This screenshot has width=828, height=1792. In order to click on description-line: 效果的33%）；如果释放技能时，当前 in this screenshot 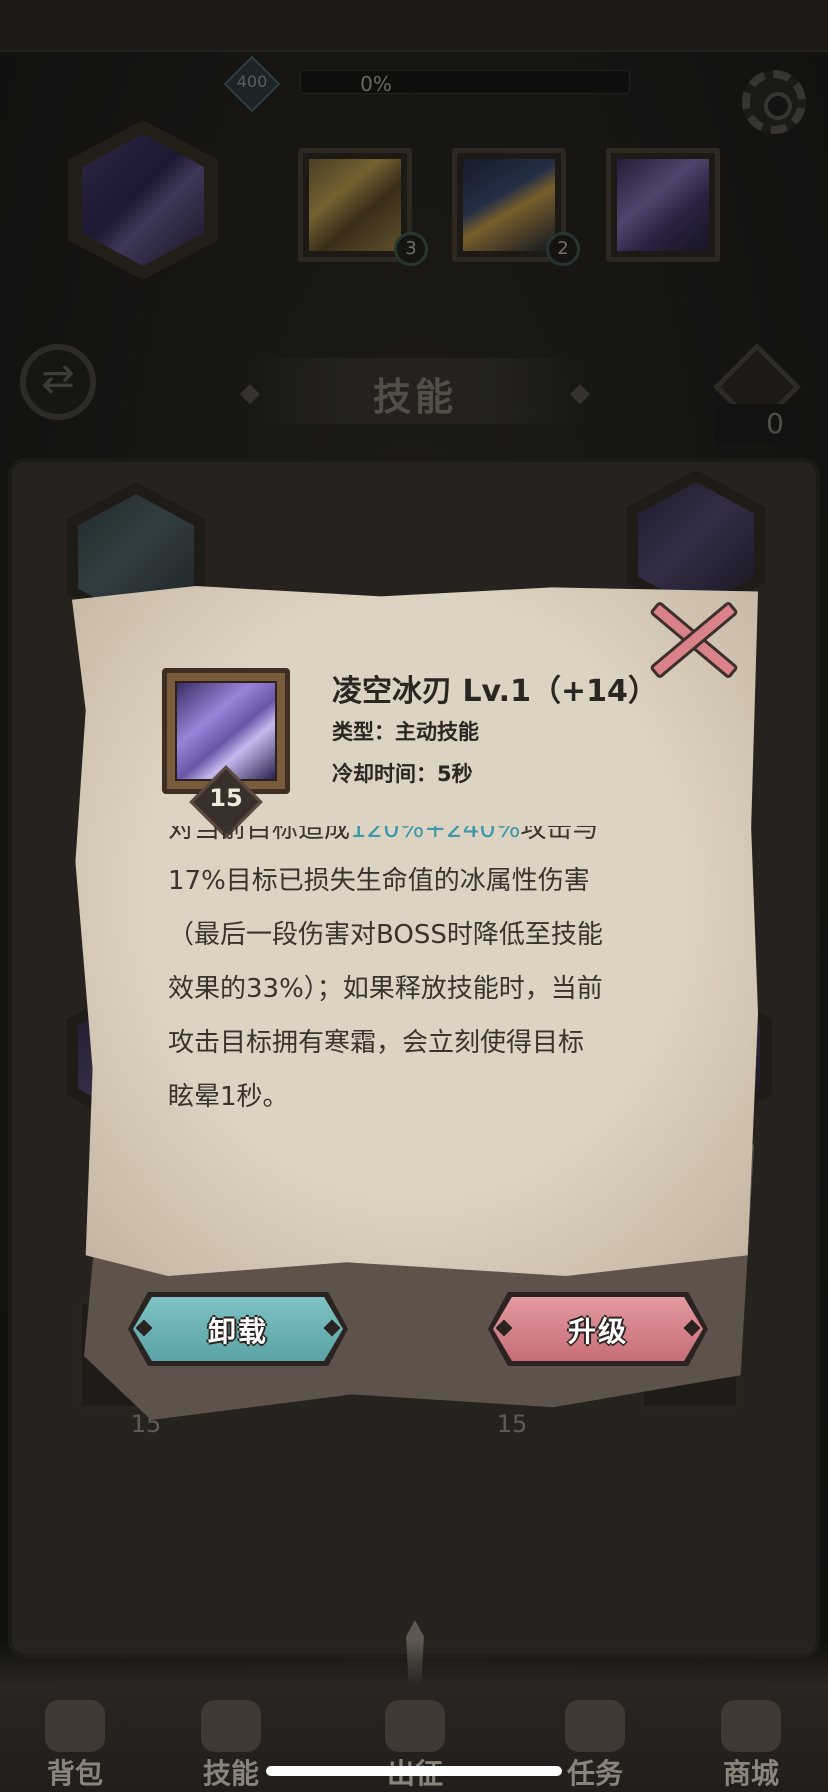, I will do `click(385, 989)`.